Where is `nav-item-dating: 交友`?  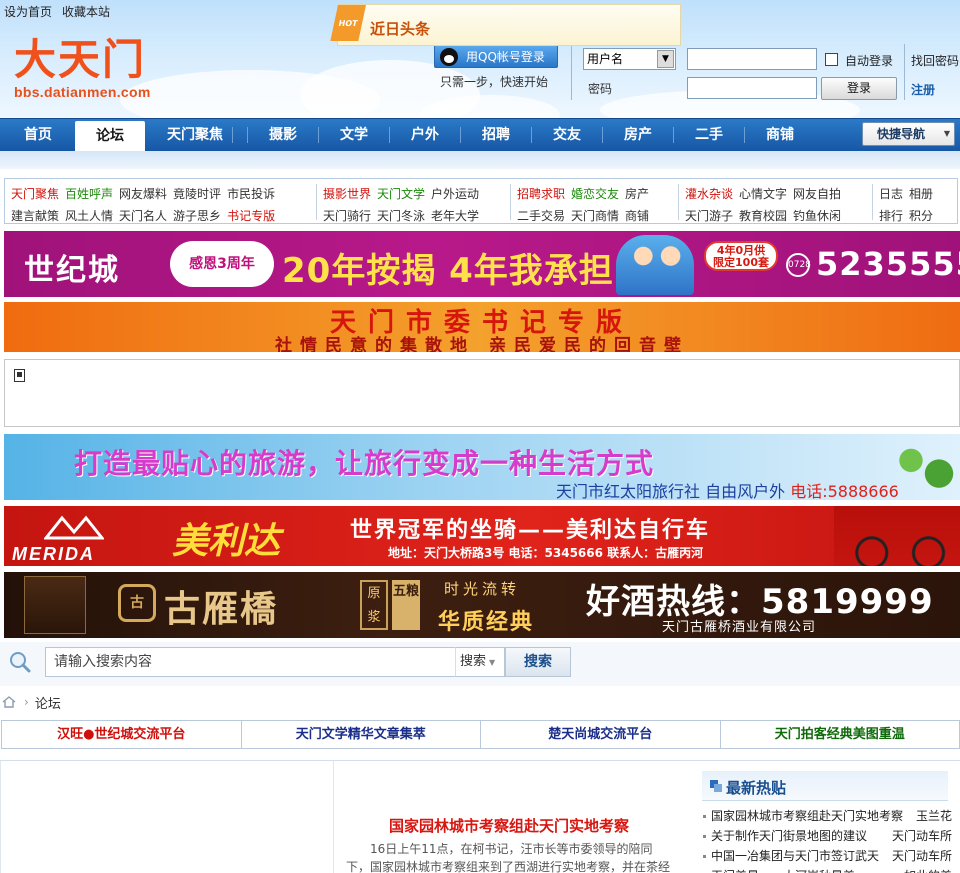 nav-item-dating: 交友 is located at coordinates (567, 135).